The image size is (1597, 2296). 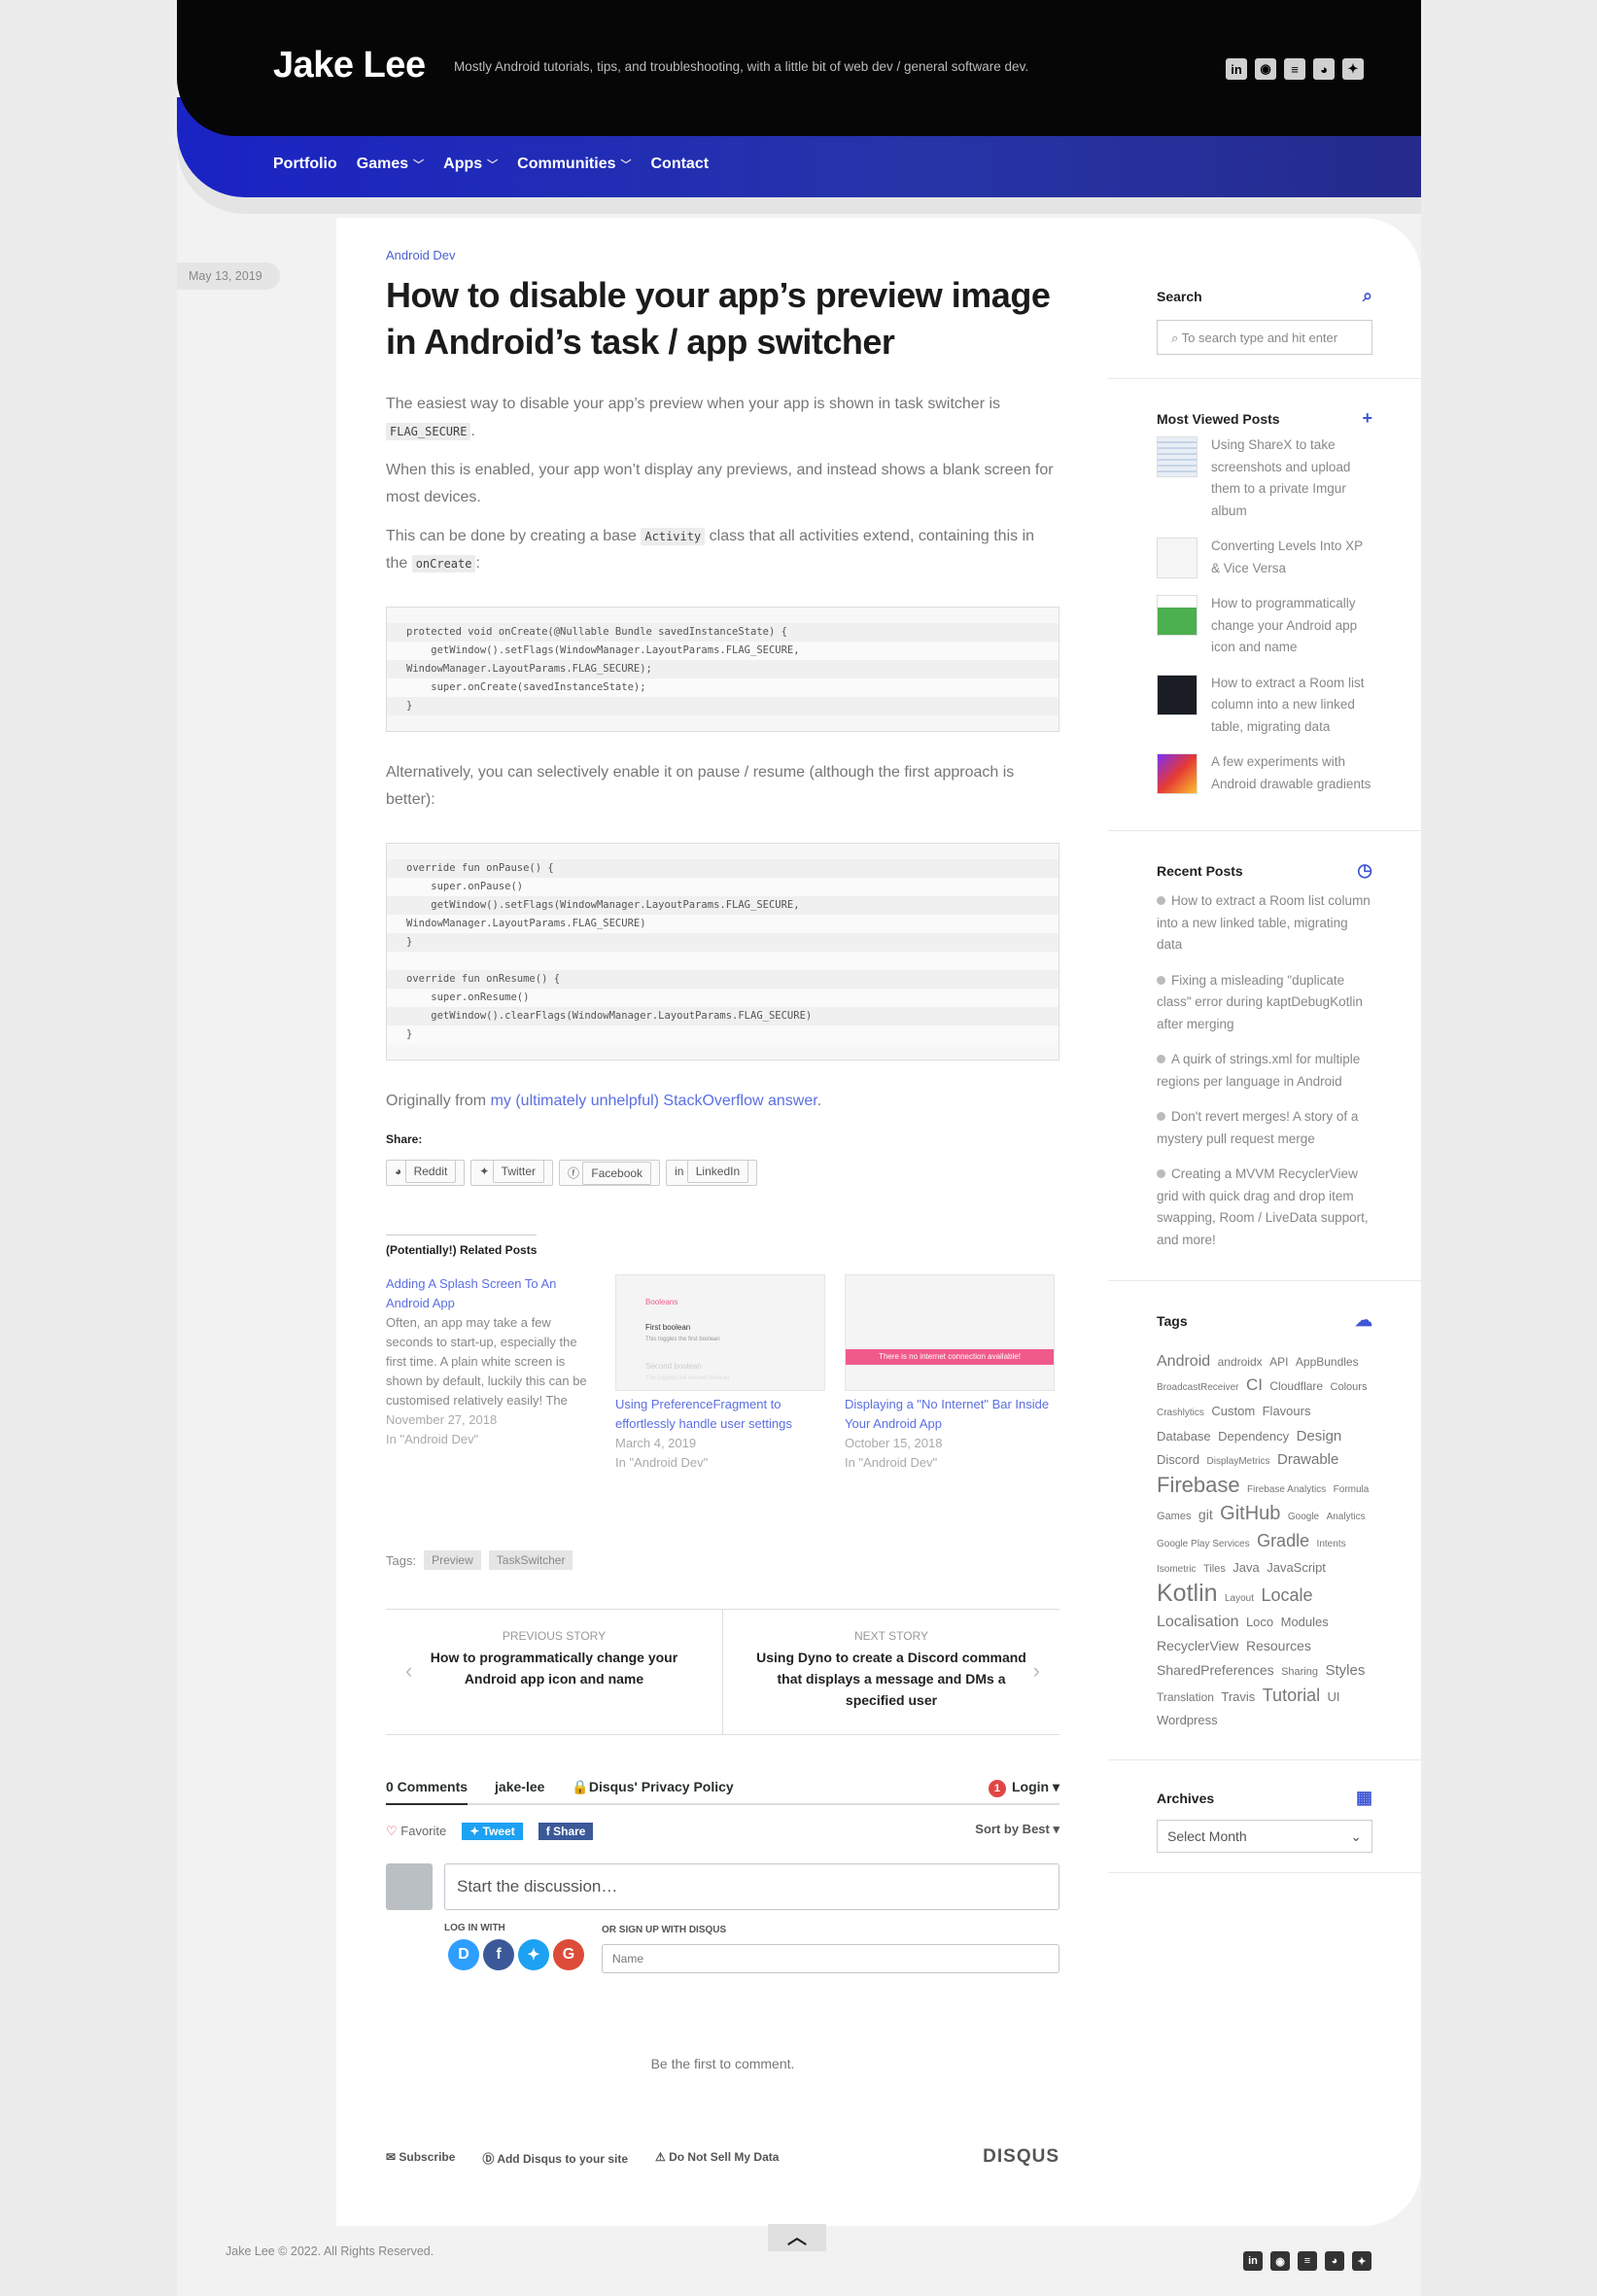 I want to click on tag-link: Firebase, so click(x=1198, y=1485).